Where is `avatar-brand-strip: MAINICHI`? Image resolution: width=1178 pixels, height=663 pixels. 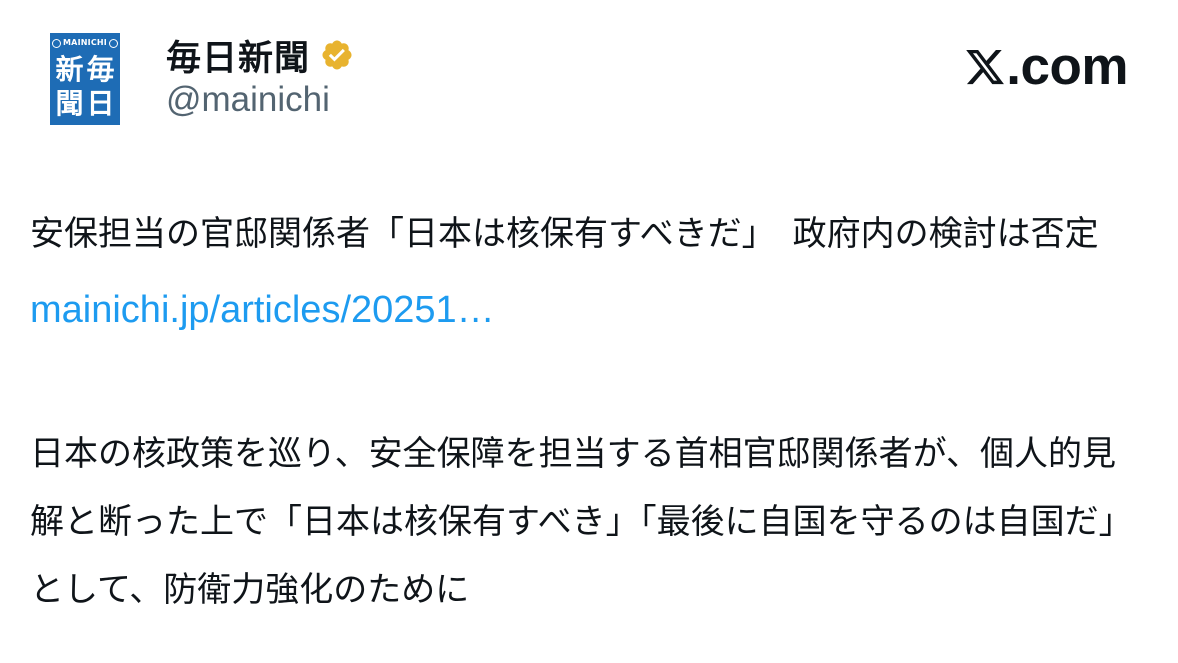 avatar-brand-strip: MAINICHI is located at coordinates (85, 43).